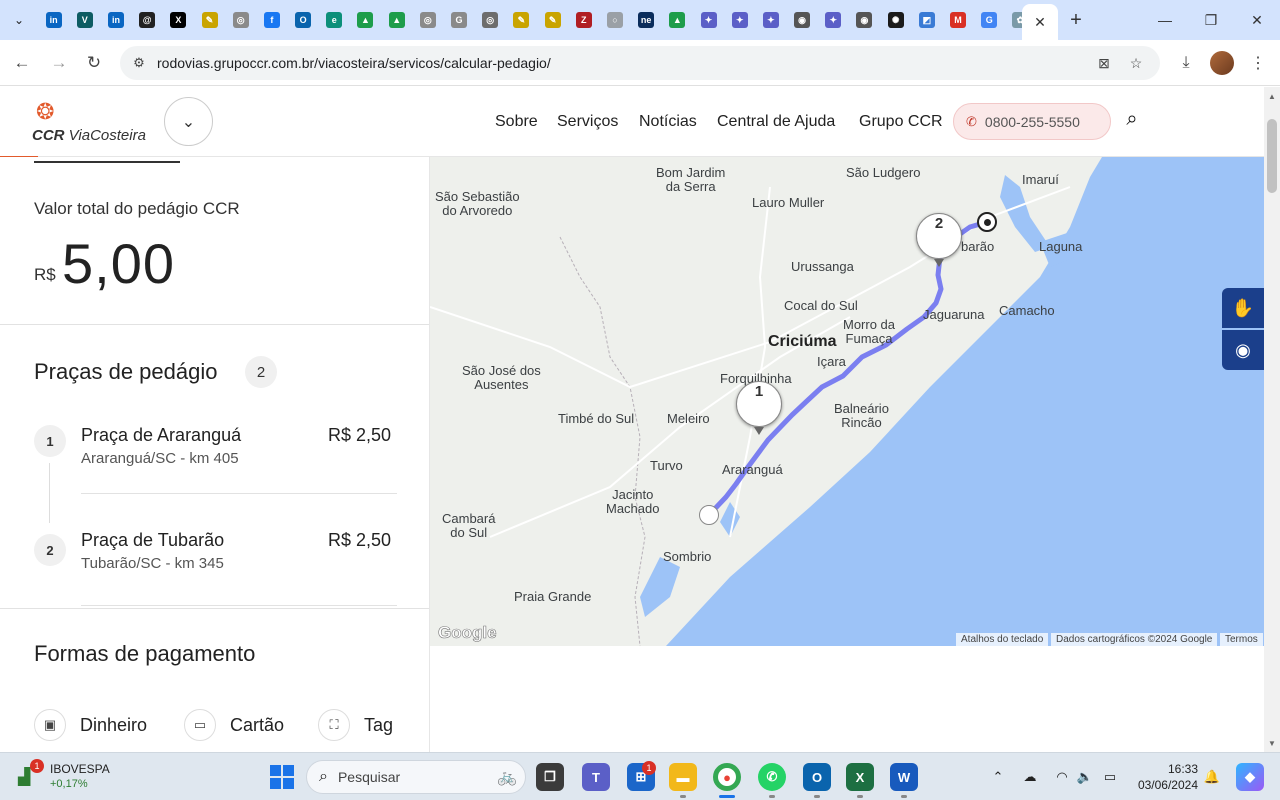 This screenshot has width=1280, height=800. I want to click on reload-icon: ↻, so click(94, 63).